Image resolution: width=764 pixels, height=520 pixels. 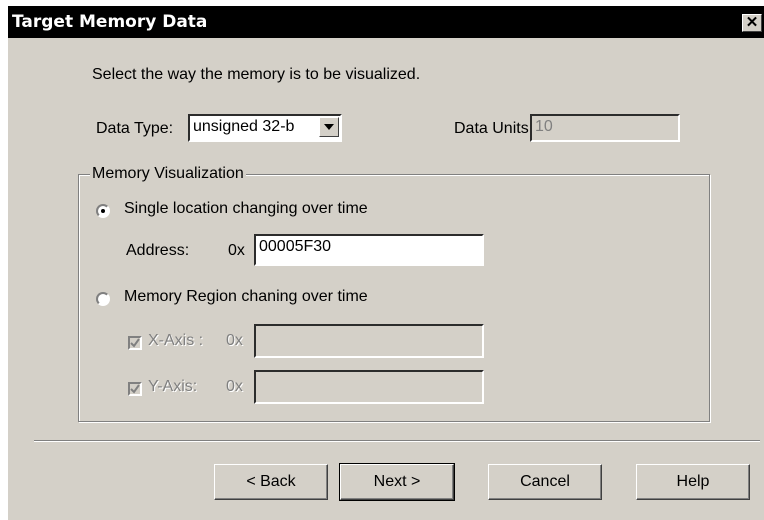 I want to click on y-axis-checkbox, so click(x=135, y=389).